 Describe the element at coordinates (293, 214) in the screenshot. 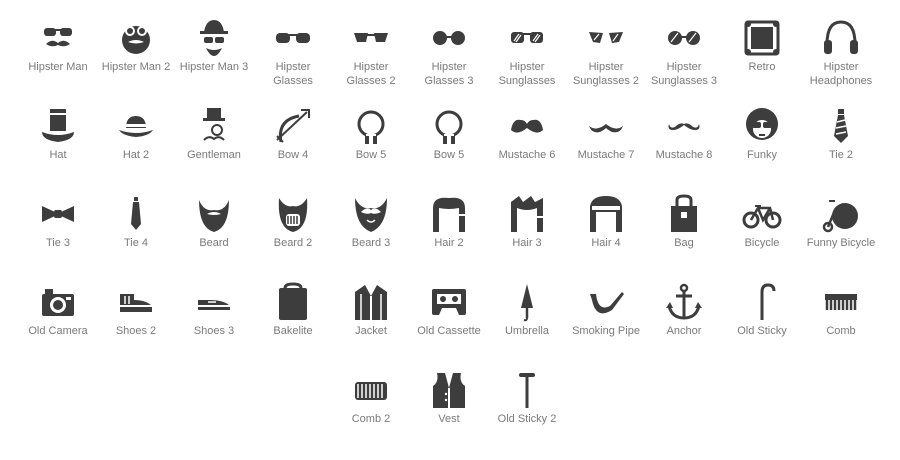

I see `beard-2-icon` at that location.